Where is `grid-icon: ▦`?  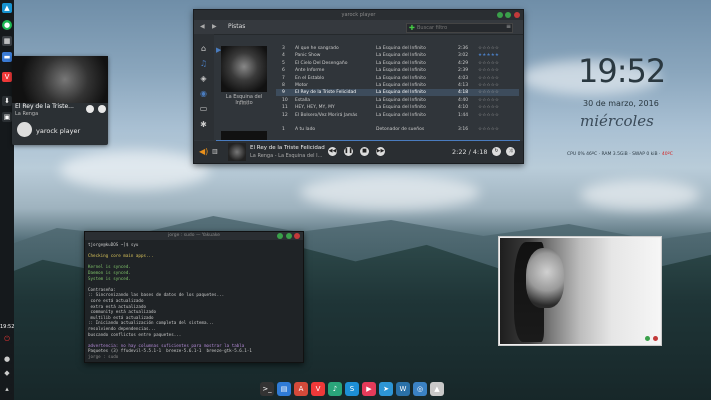
grid-icon: ▦ is located at coordinates (7, 41).